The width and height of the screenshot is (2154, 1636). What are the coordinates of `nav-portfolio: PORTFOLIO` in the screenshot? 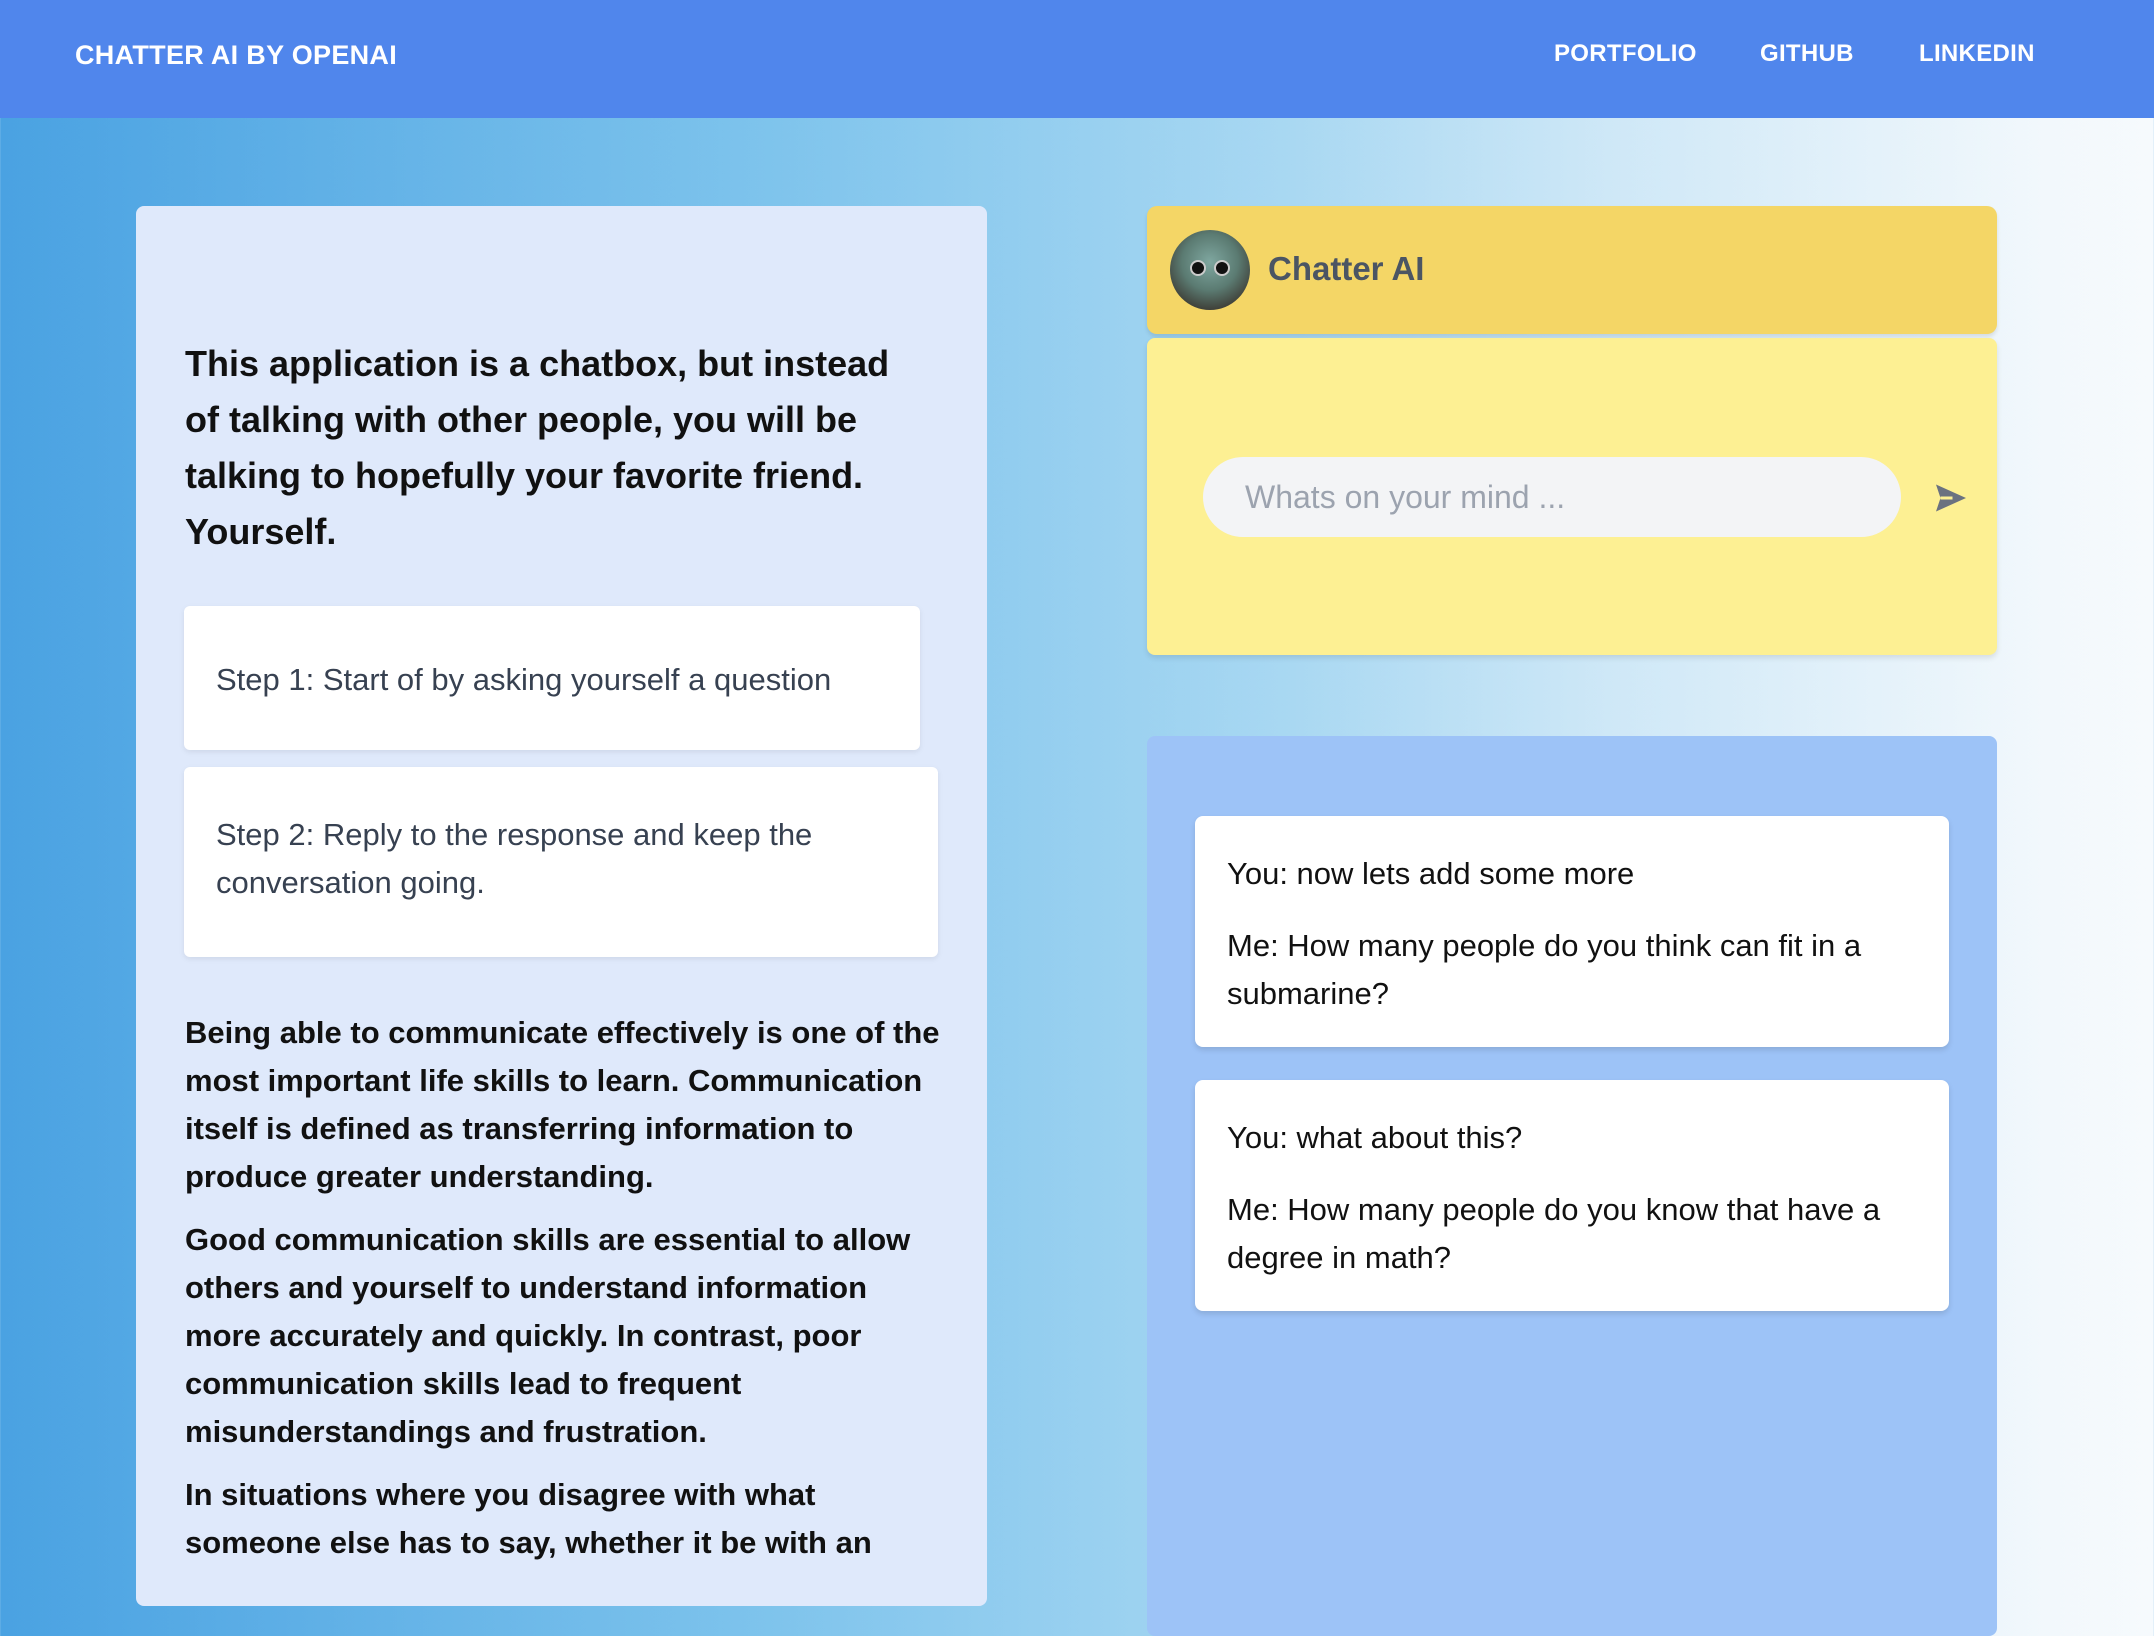 It's located at (1625, 54).